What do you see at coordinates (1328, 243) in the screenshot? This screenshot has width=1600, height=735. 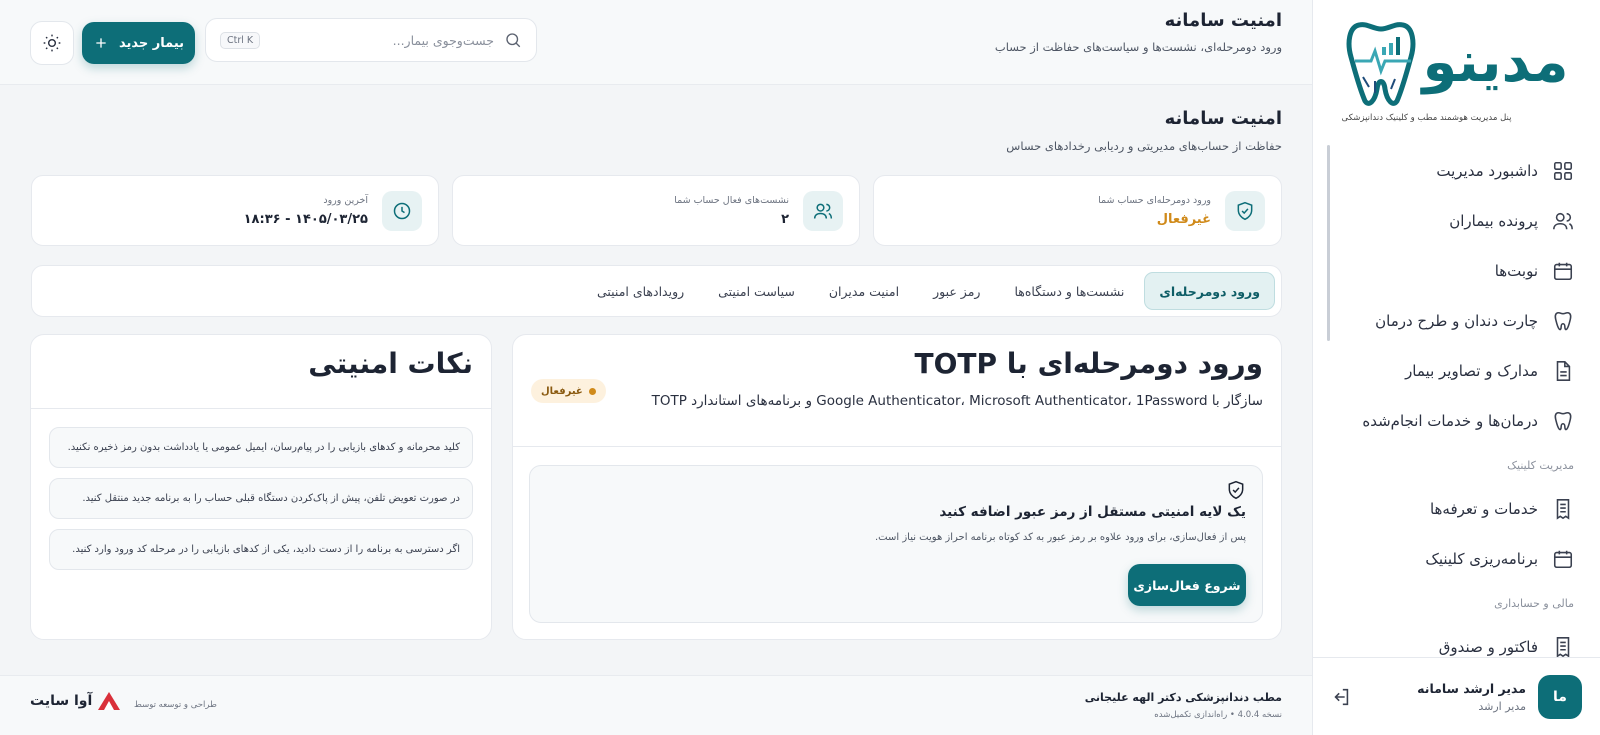 I see `sidebar-scrollbar` at bounding box center [1328, 243].